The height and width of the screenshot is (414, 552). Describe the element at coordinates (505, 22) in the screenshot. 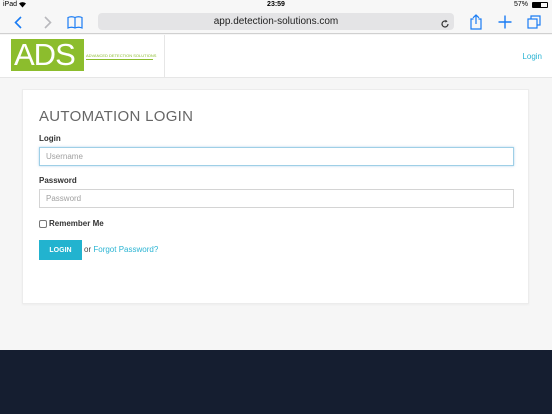

I see `plus-icon` at that location.